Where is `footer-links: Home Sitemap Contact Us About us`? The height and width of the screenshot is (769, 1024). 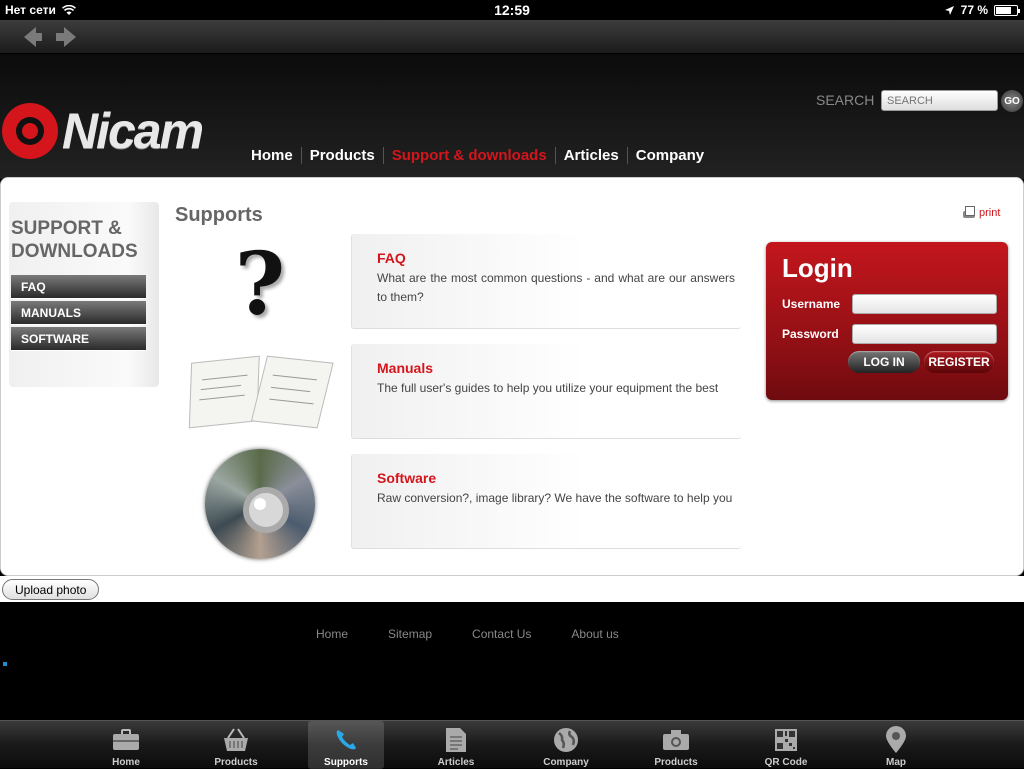 footer-links: Home Sitemap Contact Us About us is located at coordinates (487, 634).